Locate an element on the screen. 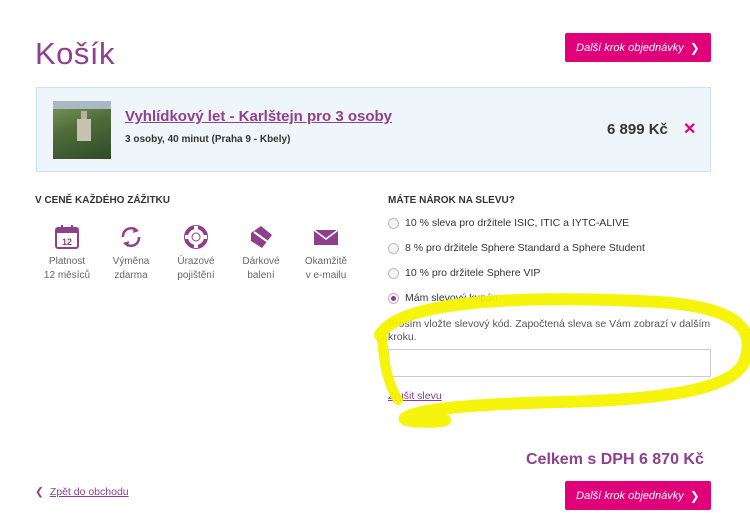  envelope-icon is located at coordinates (326, 237).